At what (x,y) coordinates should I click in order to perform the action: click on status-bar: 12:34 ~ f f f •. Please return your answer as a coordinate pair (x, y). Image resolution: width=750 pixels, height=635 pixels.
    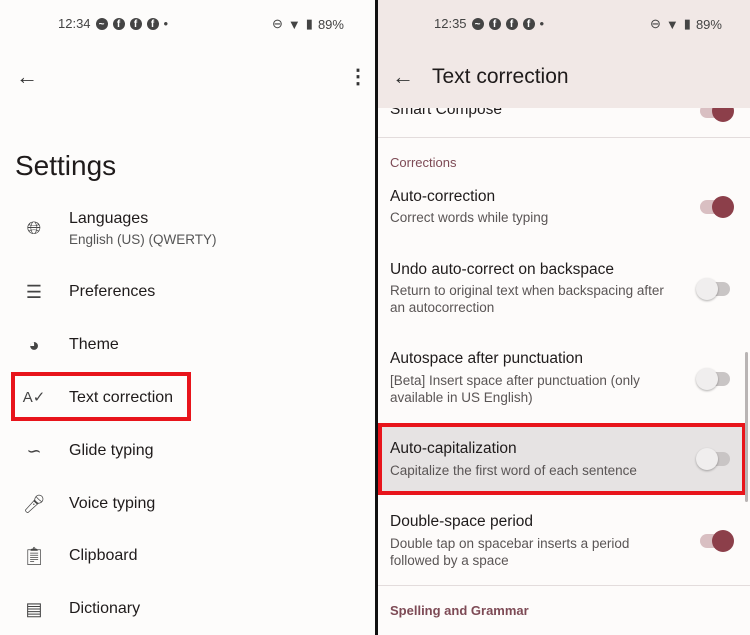
    Looking at the image, I should click on (113, 23).